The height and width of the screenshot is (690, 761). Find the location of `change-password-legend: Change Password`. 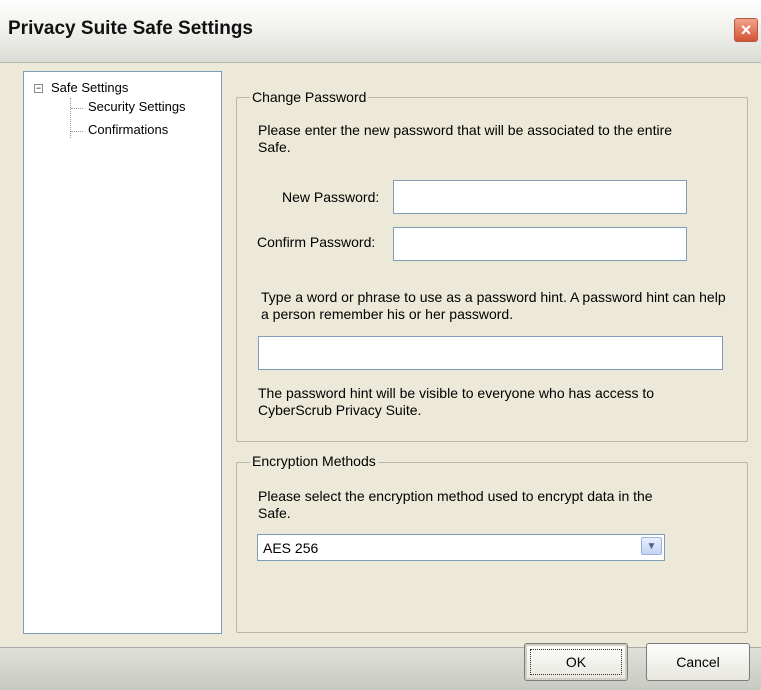

change-password-legend: Change Password is located at coordinates (309, 97).